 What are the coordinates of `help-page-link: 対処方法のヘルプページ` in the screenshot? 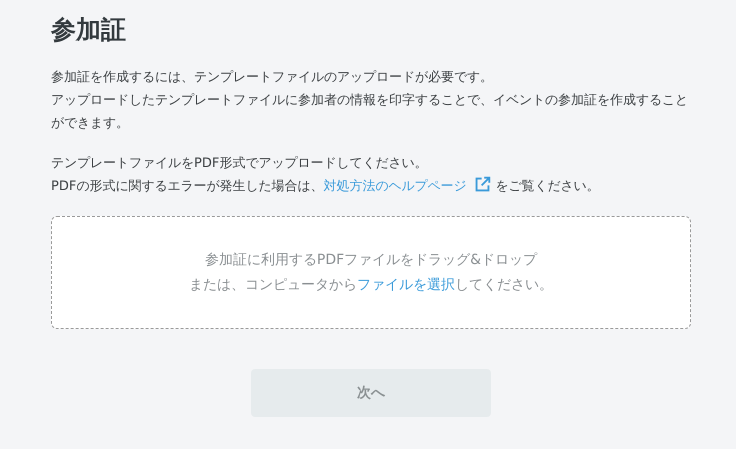 It's located at (394, 186).